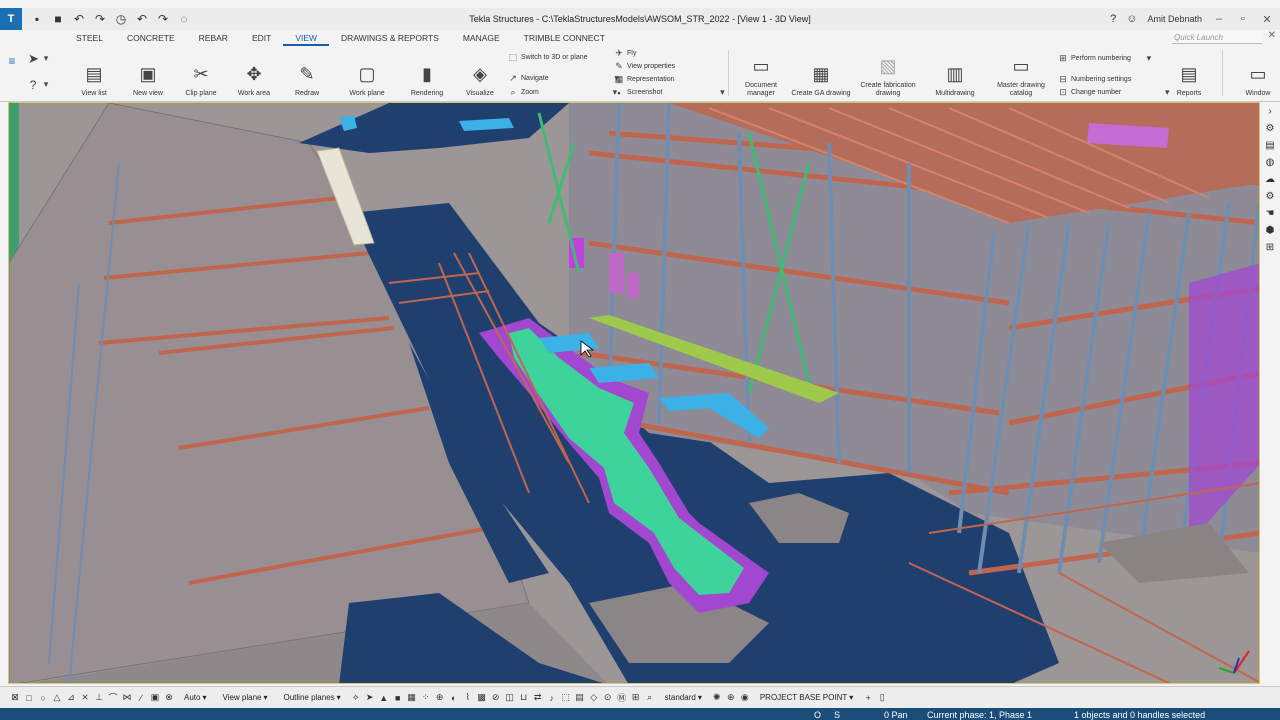 This screenshot has height=720, width=1280. Describe the element at coordinates (141, 698) in the screenshot. I see `snap-line-icon: ∕` at that location.